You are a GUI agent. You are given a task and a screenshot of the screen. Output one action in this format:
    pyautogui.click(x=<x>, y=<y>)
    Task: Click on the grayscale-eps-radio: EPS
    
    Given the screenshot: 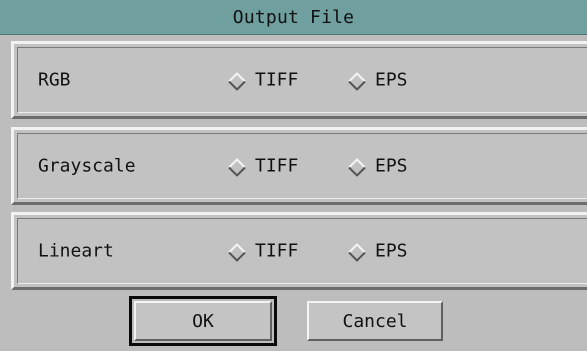 What is the action you would take?
    pyautogui.click(x=378, y=166)
    